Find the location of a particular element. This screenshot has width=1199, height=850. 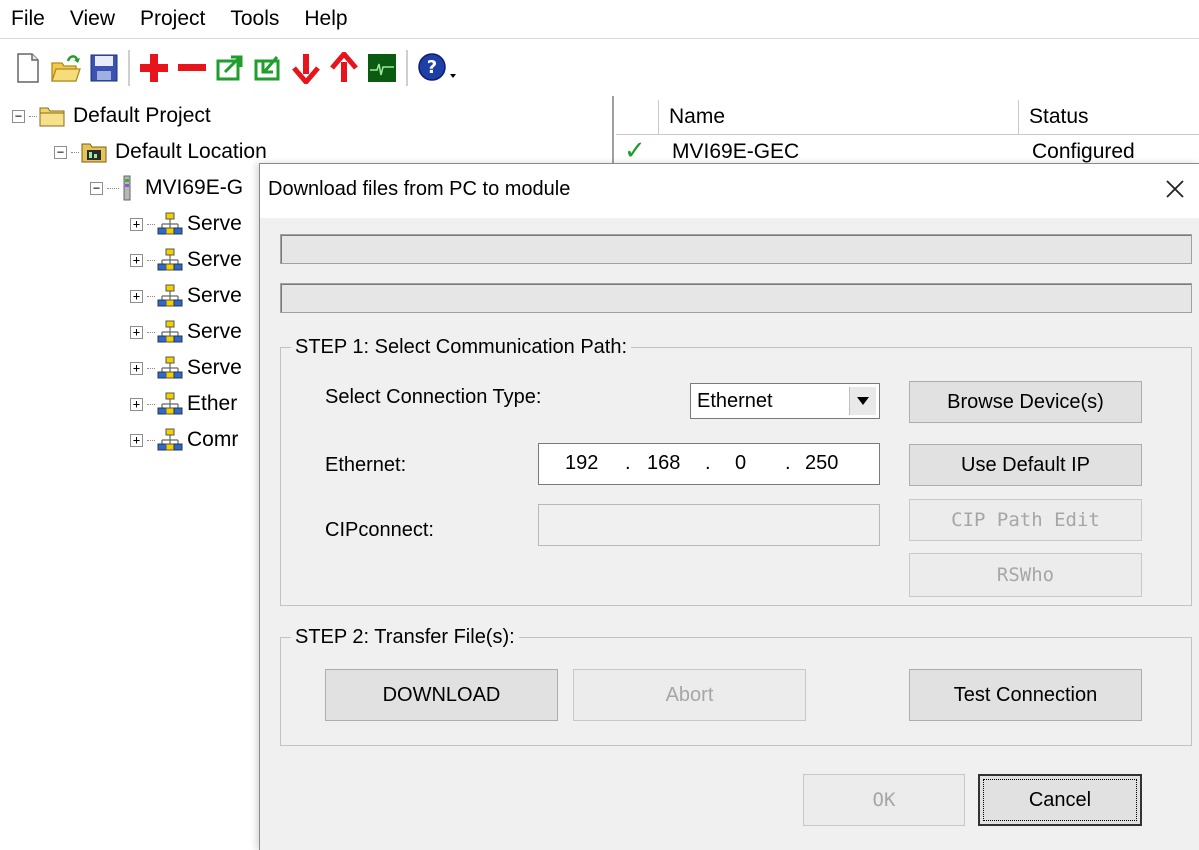

download-button is located at coordinates (306, 68).